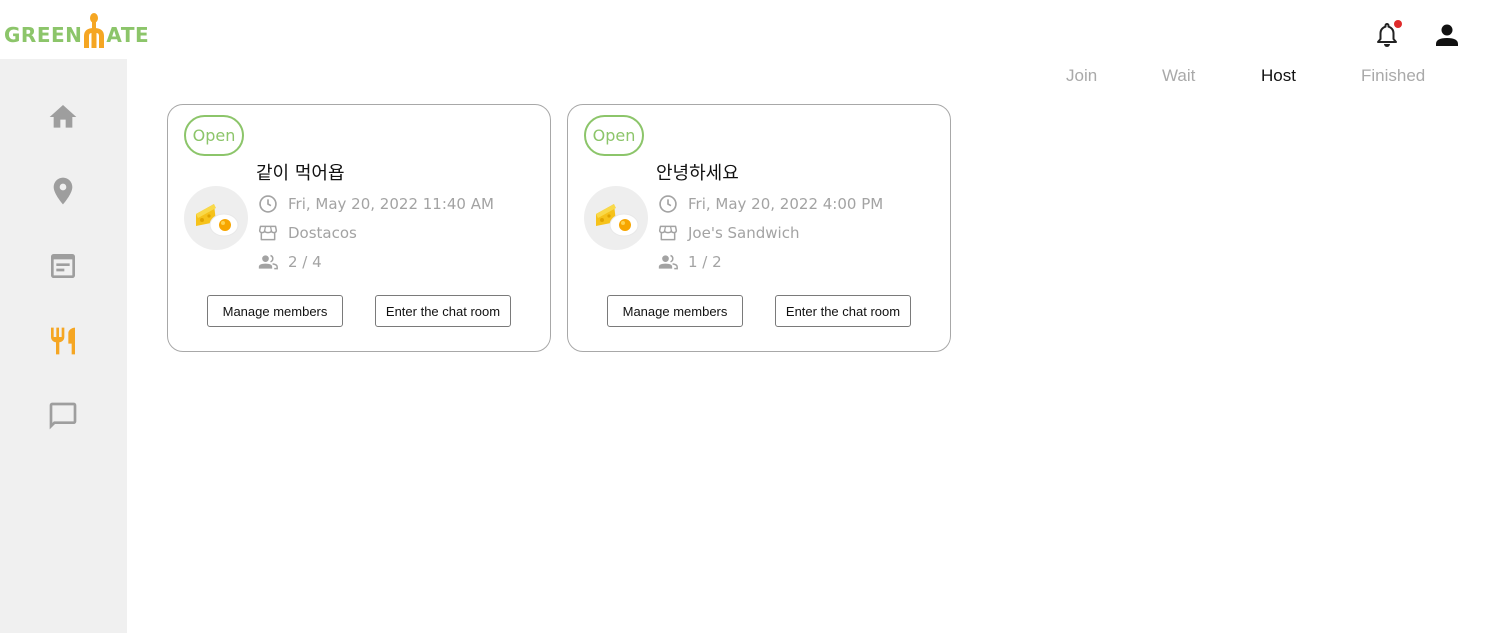 This screenshot has width=1488, height=633. I want to click on sidebar-item-location, so click(63, 191).